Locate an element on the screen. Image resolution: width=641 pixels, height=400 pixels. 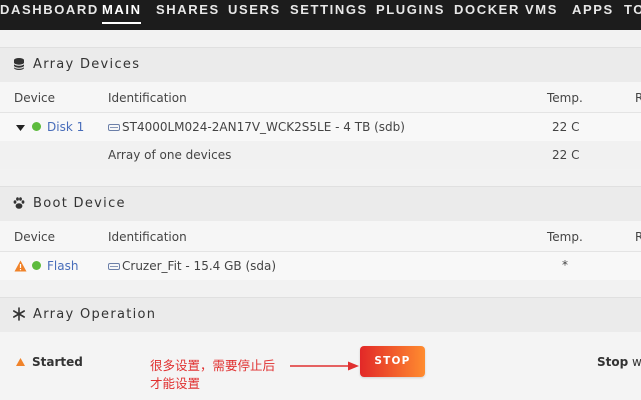
nav-shares: SHARES is located at coordinates (188, 10).